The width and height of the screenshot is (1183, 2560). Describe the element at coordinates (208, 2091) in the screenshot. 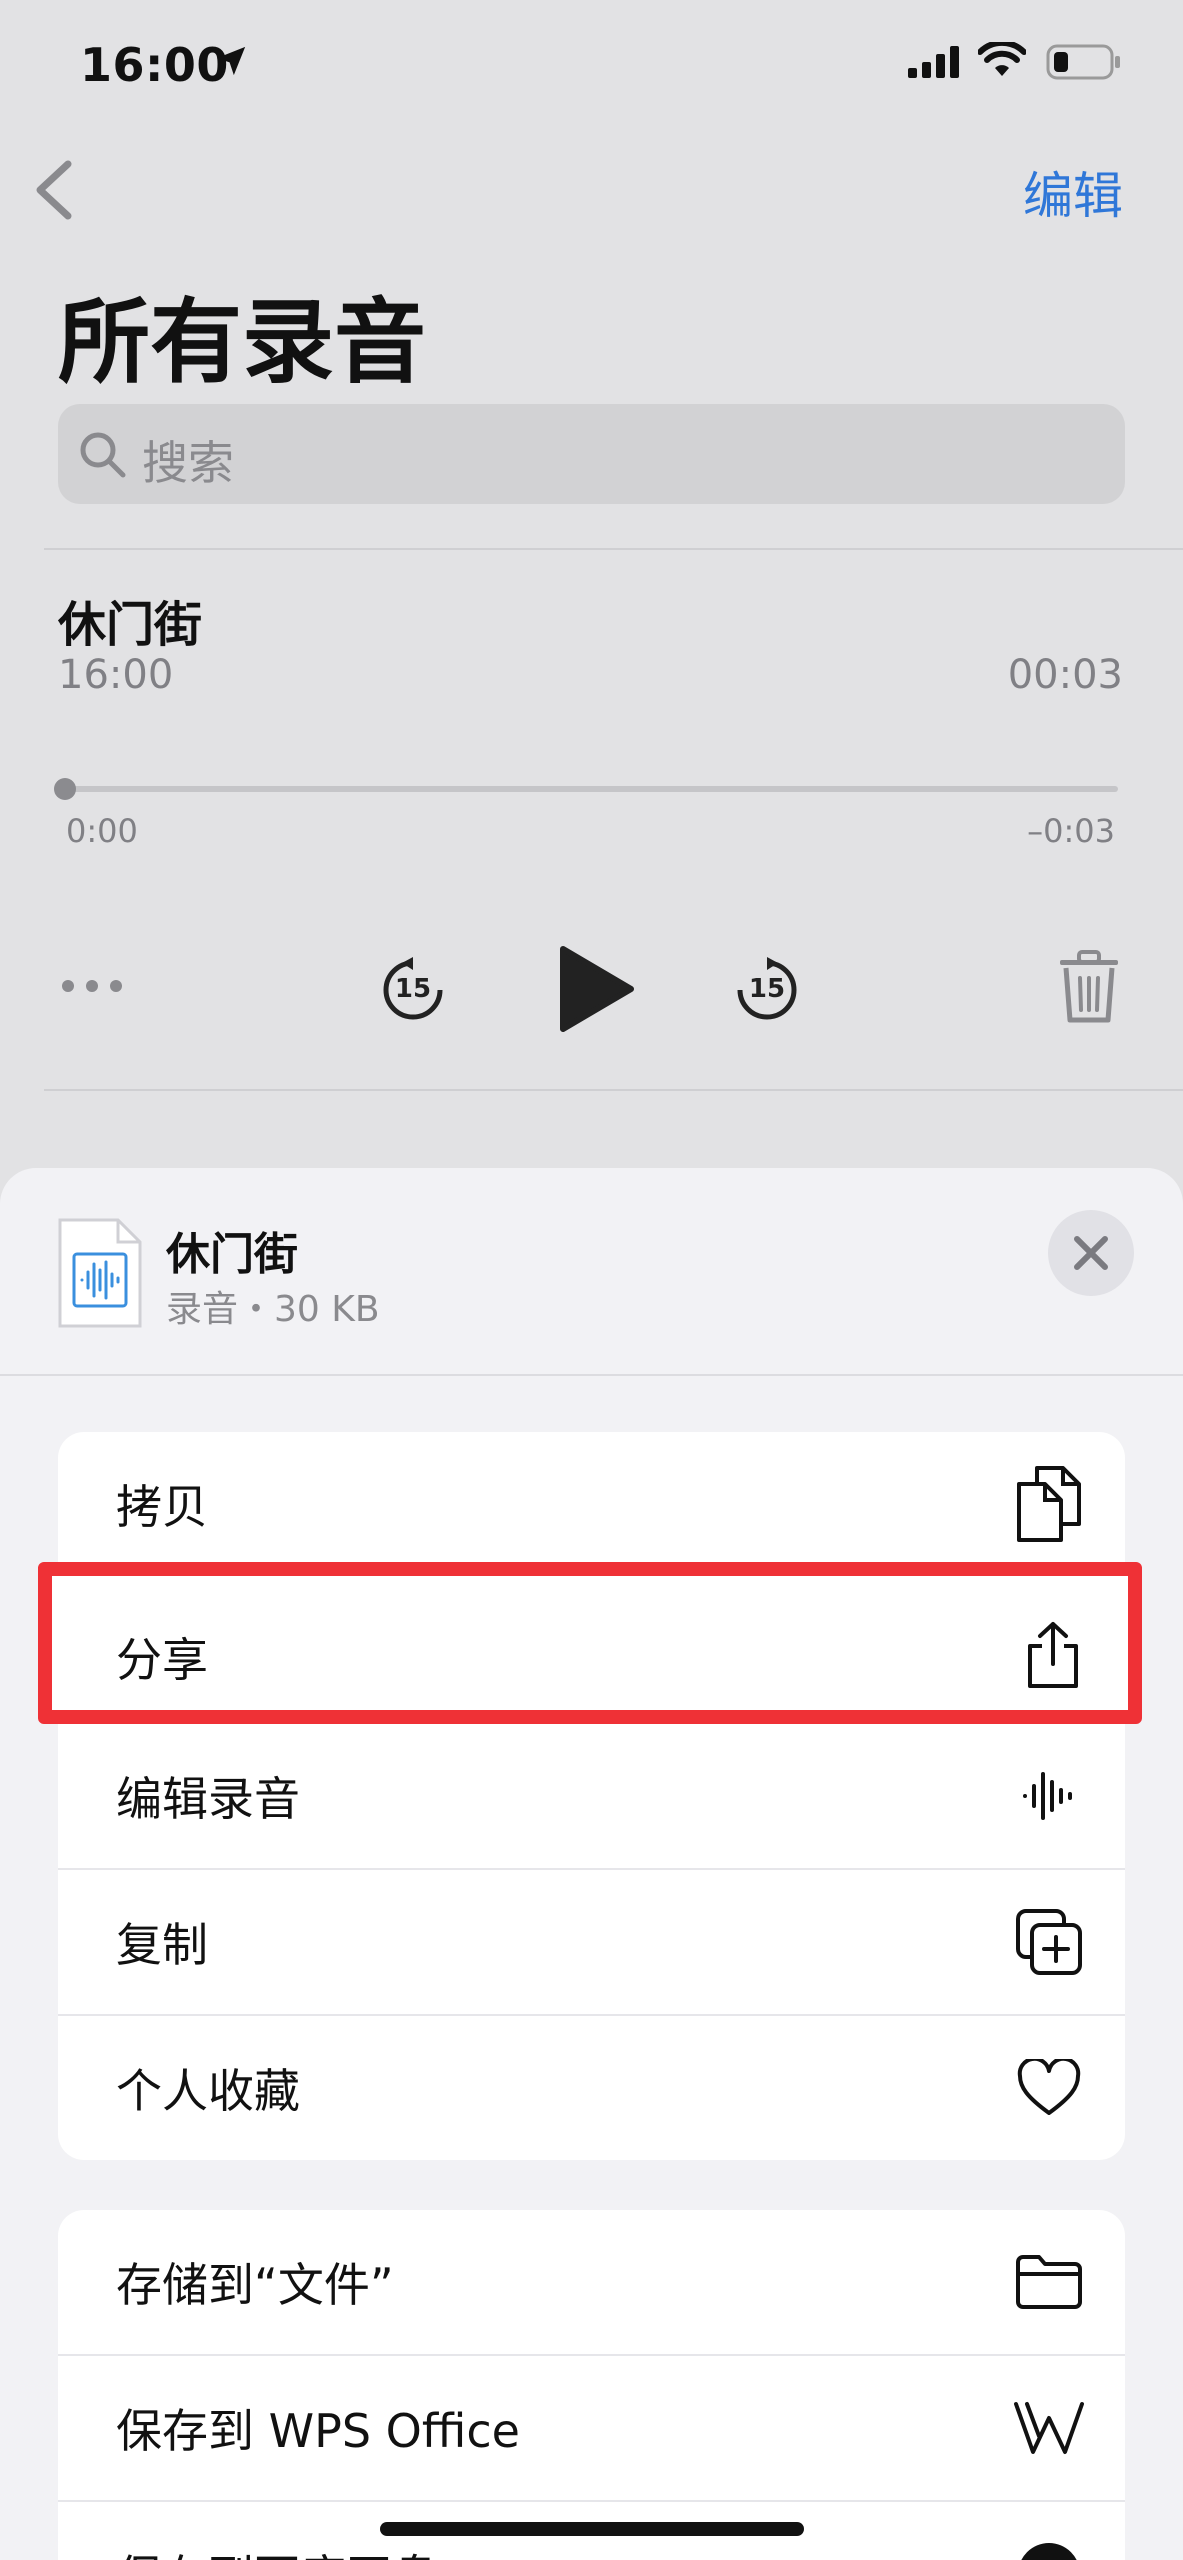

I see `menu-item-label: 个人收藏` at that location.